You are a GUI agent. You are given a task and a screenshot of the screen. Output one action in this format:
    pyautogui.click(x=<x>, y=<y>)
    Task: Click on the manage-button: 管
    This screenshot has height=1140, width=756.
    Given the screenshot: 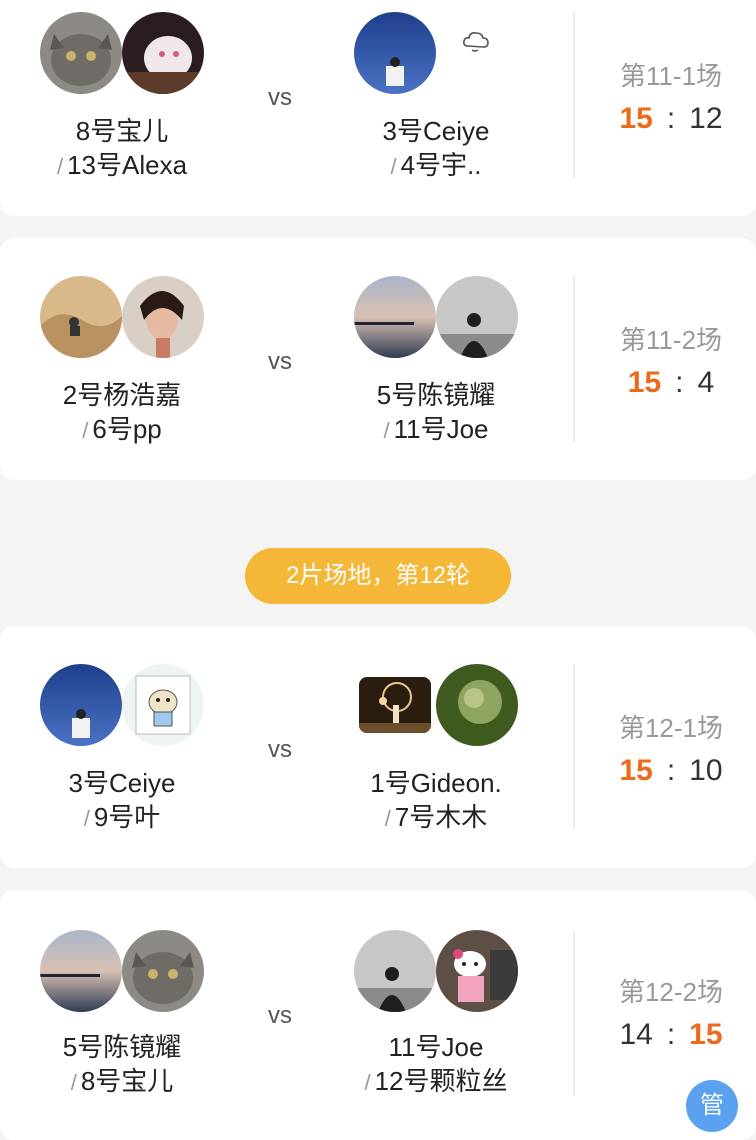 What is the action you would take?
    pyautogui.click(x=712, y=1106)
    